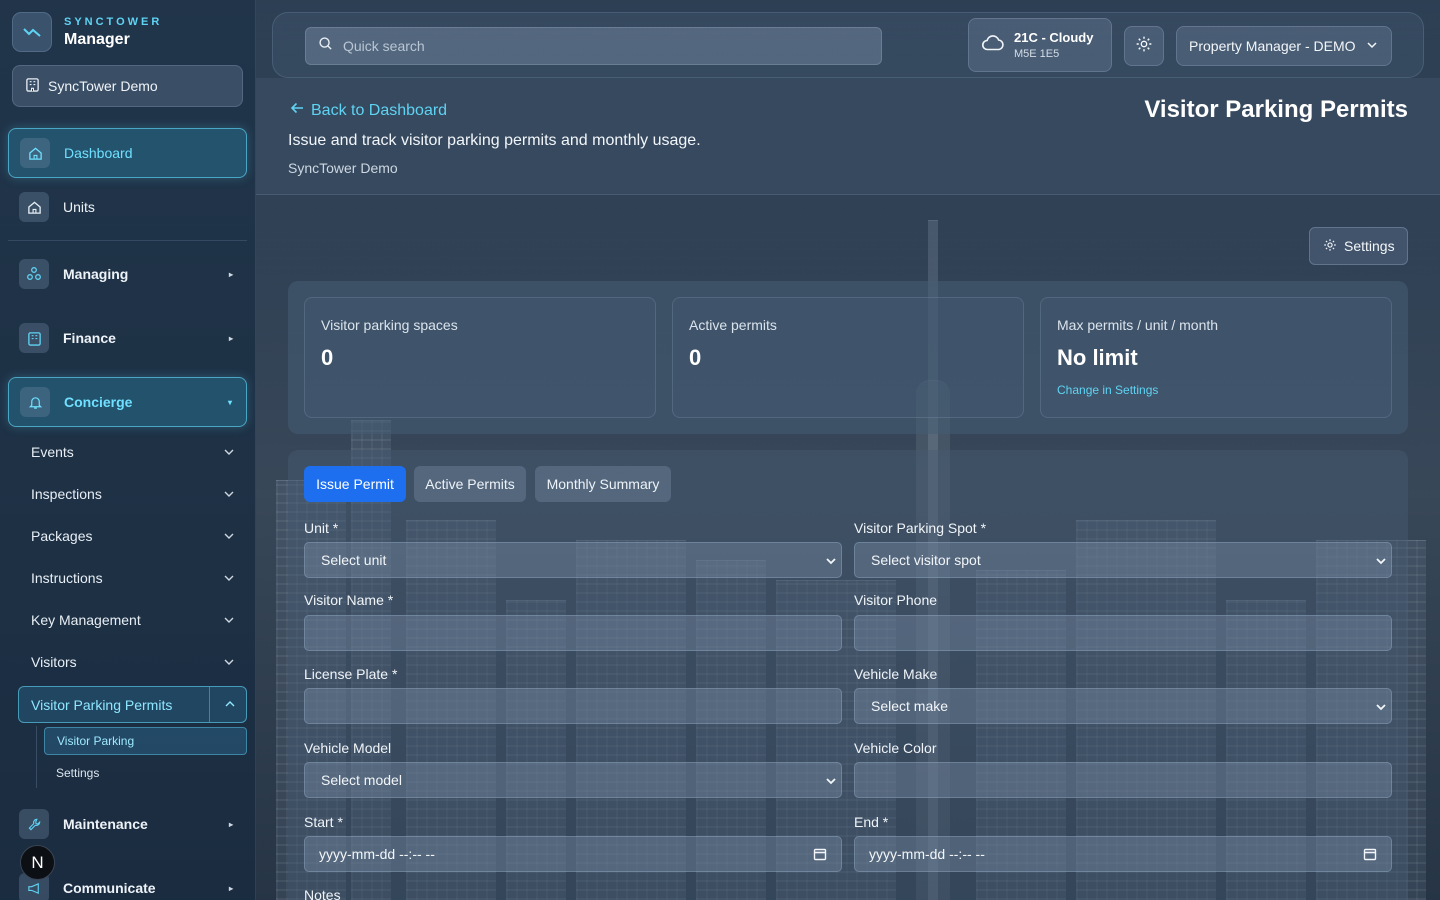  Describe the element at coordinates (322, 893) in the screenshot. I see `notes-label: Notes` at that location.